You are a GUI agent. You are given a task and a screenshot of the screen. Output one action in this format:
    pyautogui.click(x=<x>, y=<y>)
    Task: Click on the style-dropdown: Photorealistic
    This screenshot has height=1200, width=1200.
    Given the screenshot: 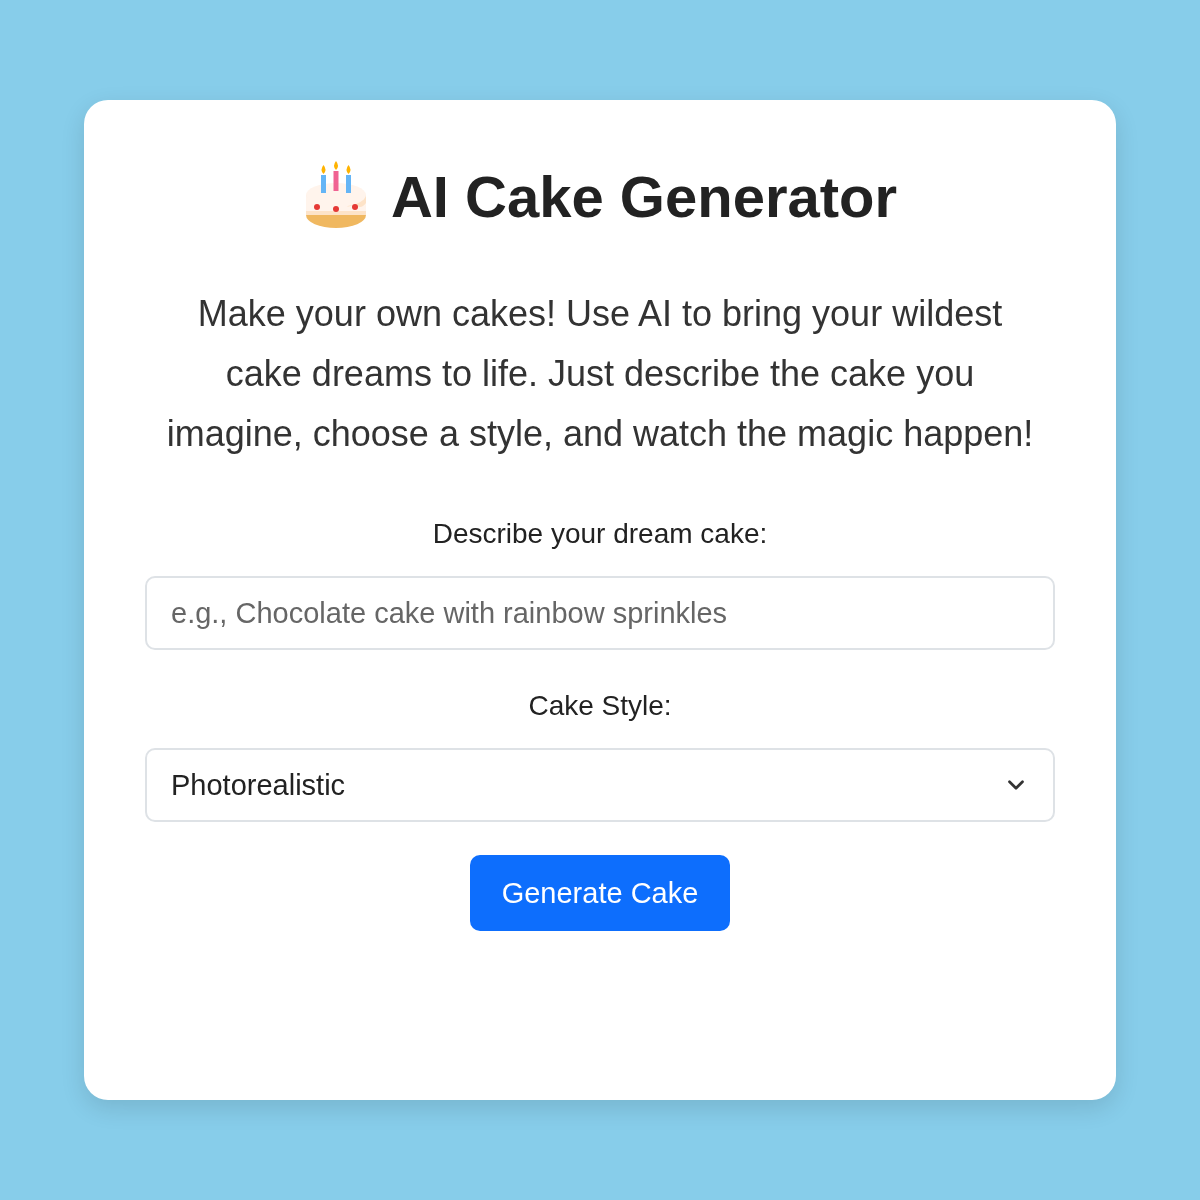 What is the action you would take?
    pyautogui.click(x=600, y=785)
    